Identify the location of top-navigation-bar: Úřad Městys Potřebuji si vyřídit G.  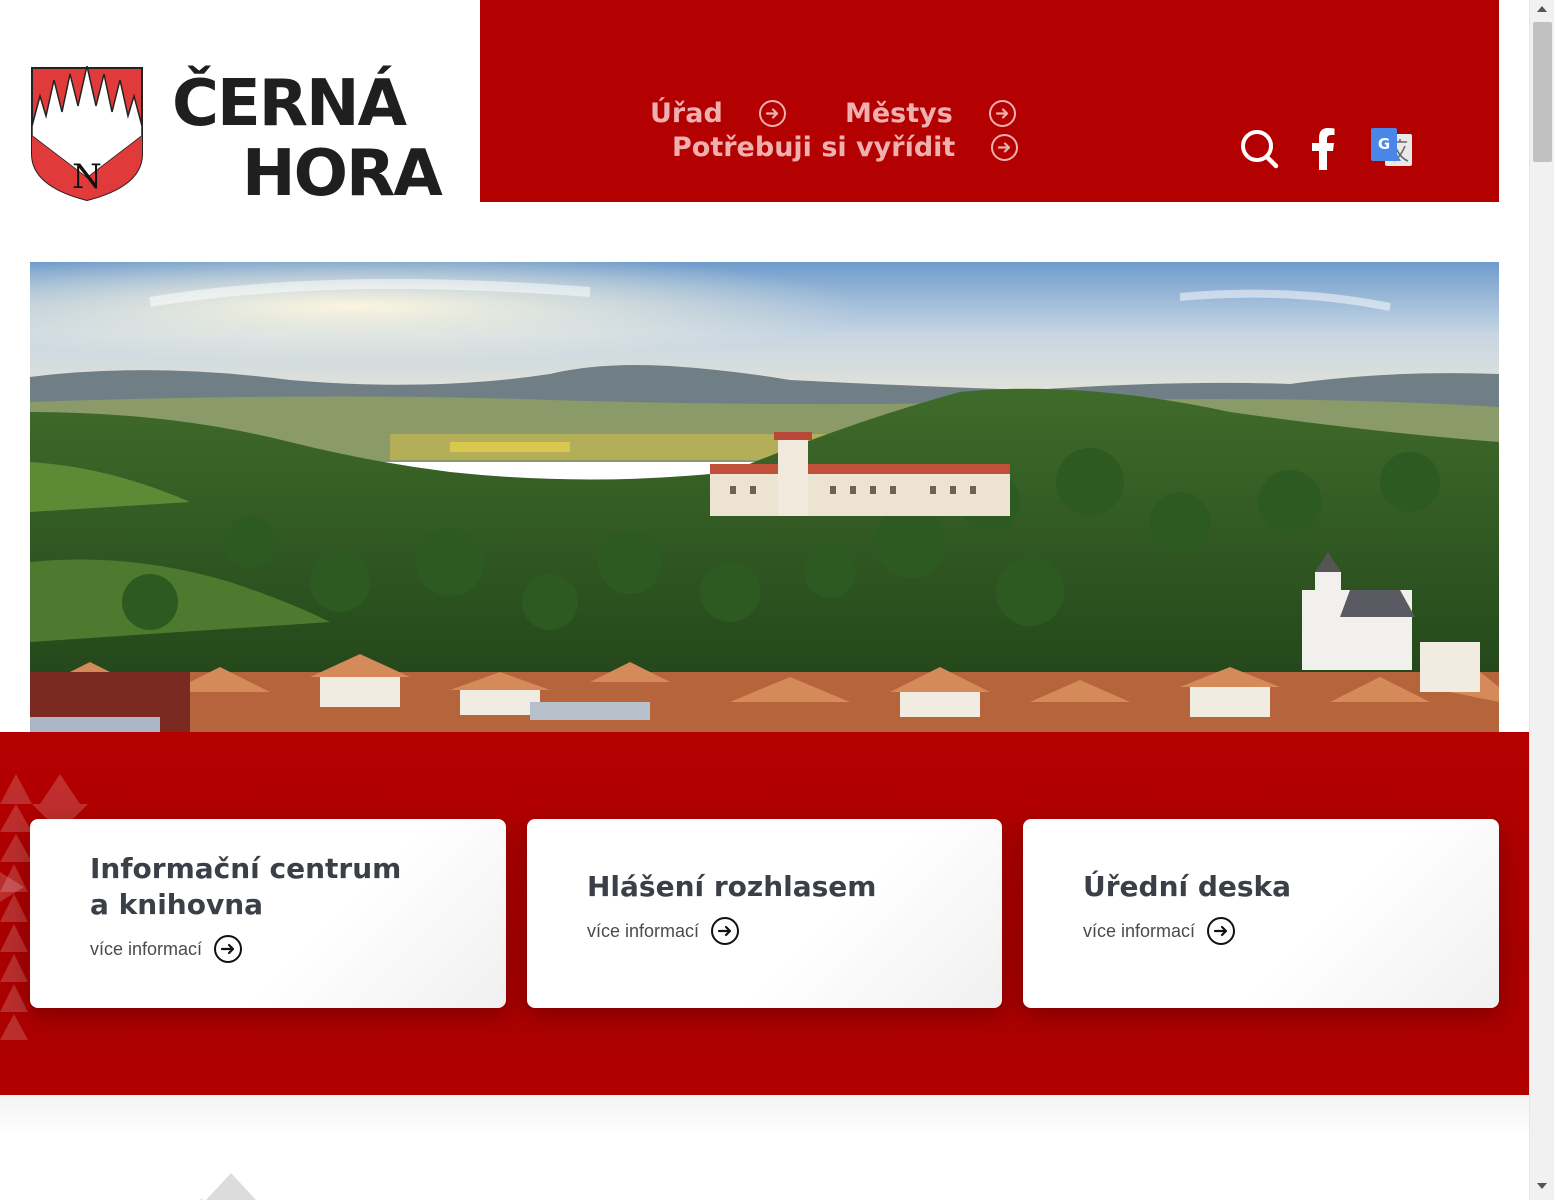
(989, 101).